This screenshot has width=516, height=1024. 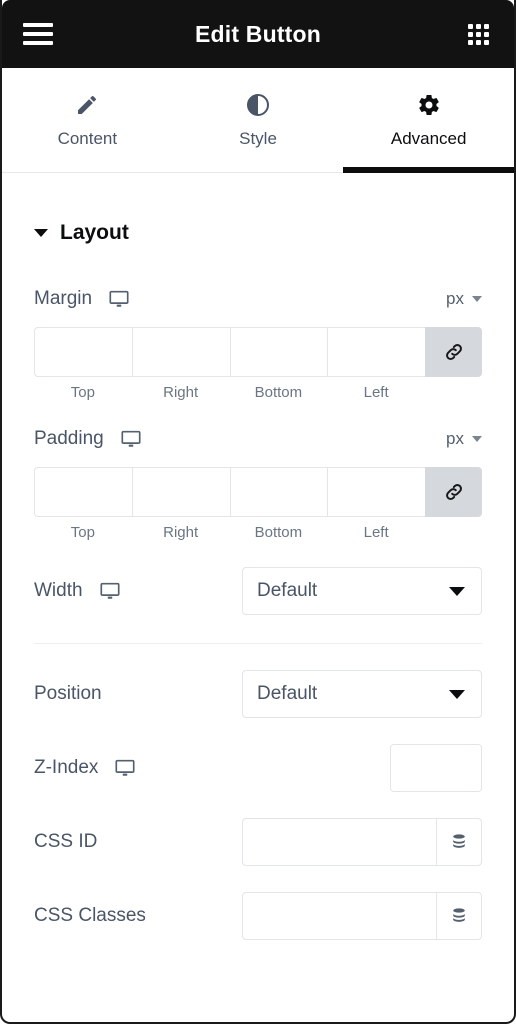 What do you see at coordinates (429, 105) in the screenshot?
I see `gear-icon` at bounding box center [429, 105].